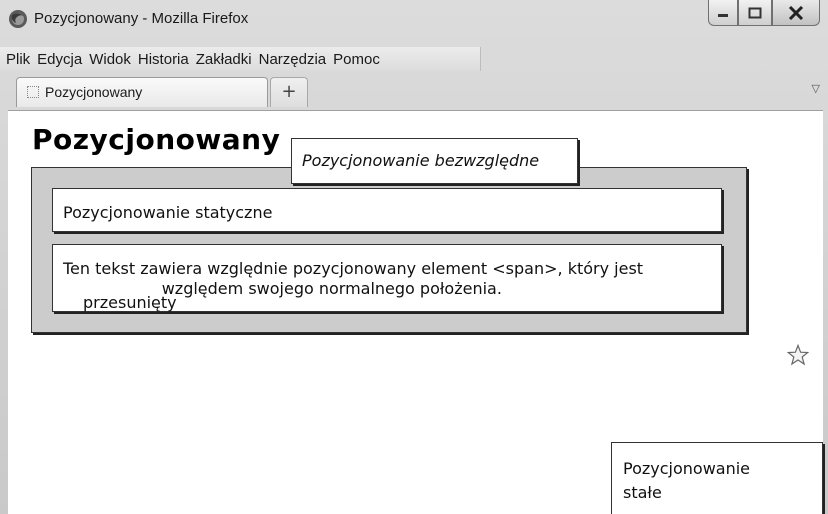  I want to click on menu-plik: Plik, so click(18, 59).